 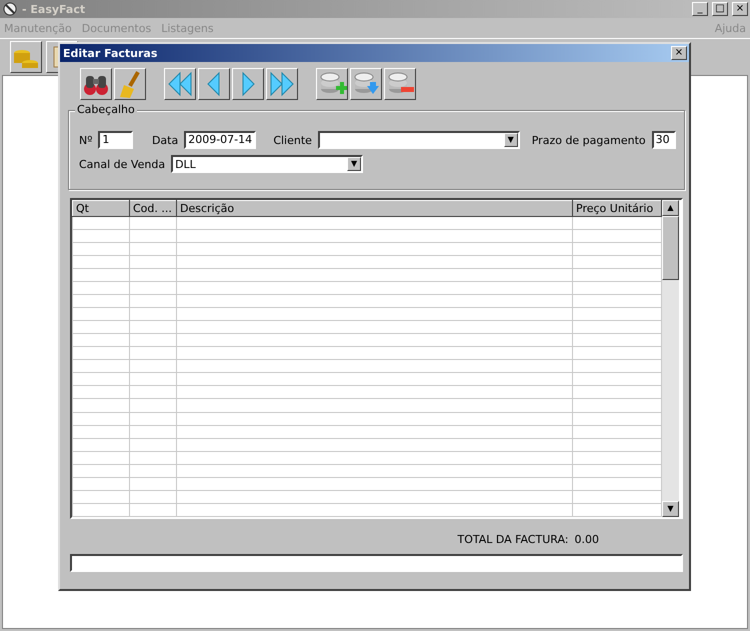 What do you see at coordinates (670, 248) in the screenshot?
I see `scroll-thumb` at bounding box center [670, 248].